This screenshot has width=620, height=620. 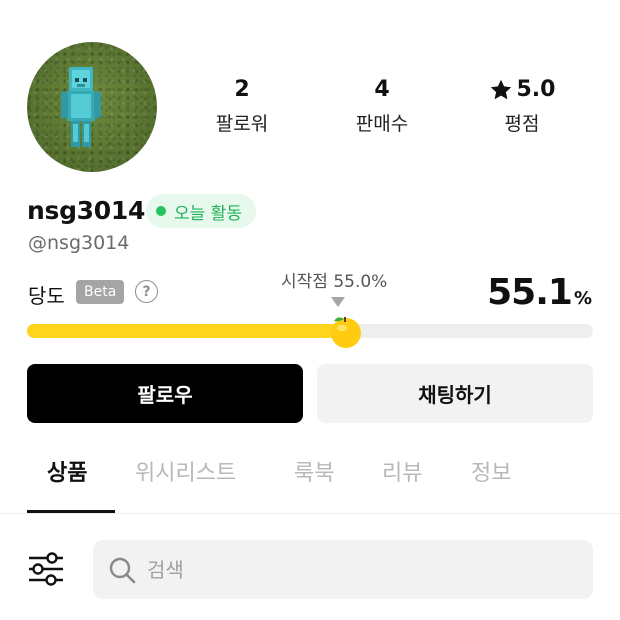 What do you see at coordinates (67, 471) in the screenshot?
I see `tab-products: 상품` at bounding box center [67, 471].